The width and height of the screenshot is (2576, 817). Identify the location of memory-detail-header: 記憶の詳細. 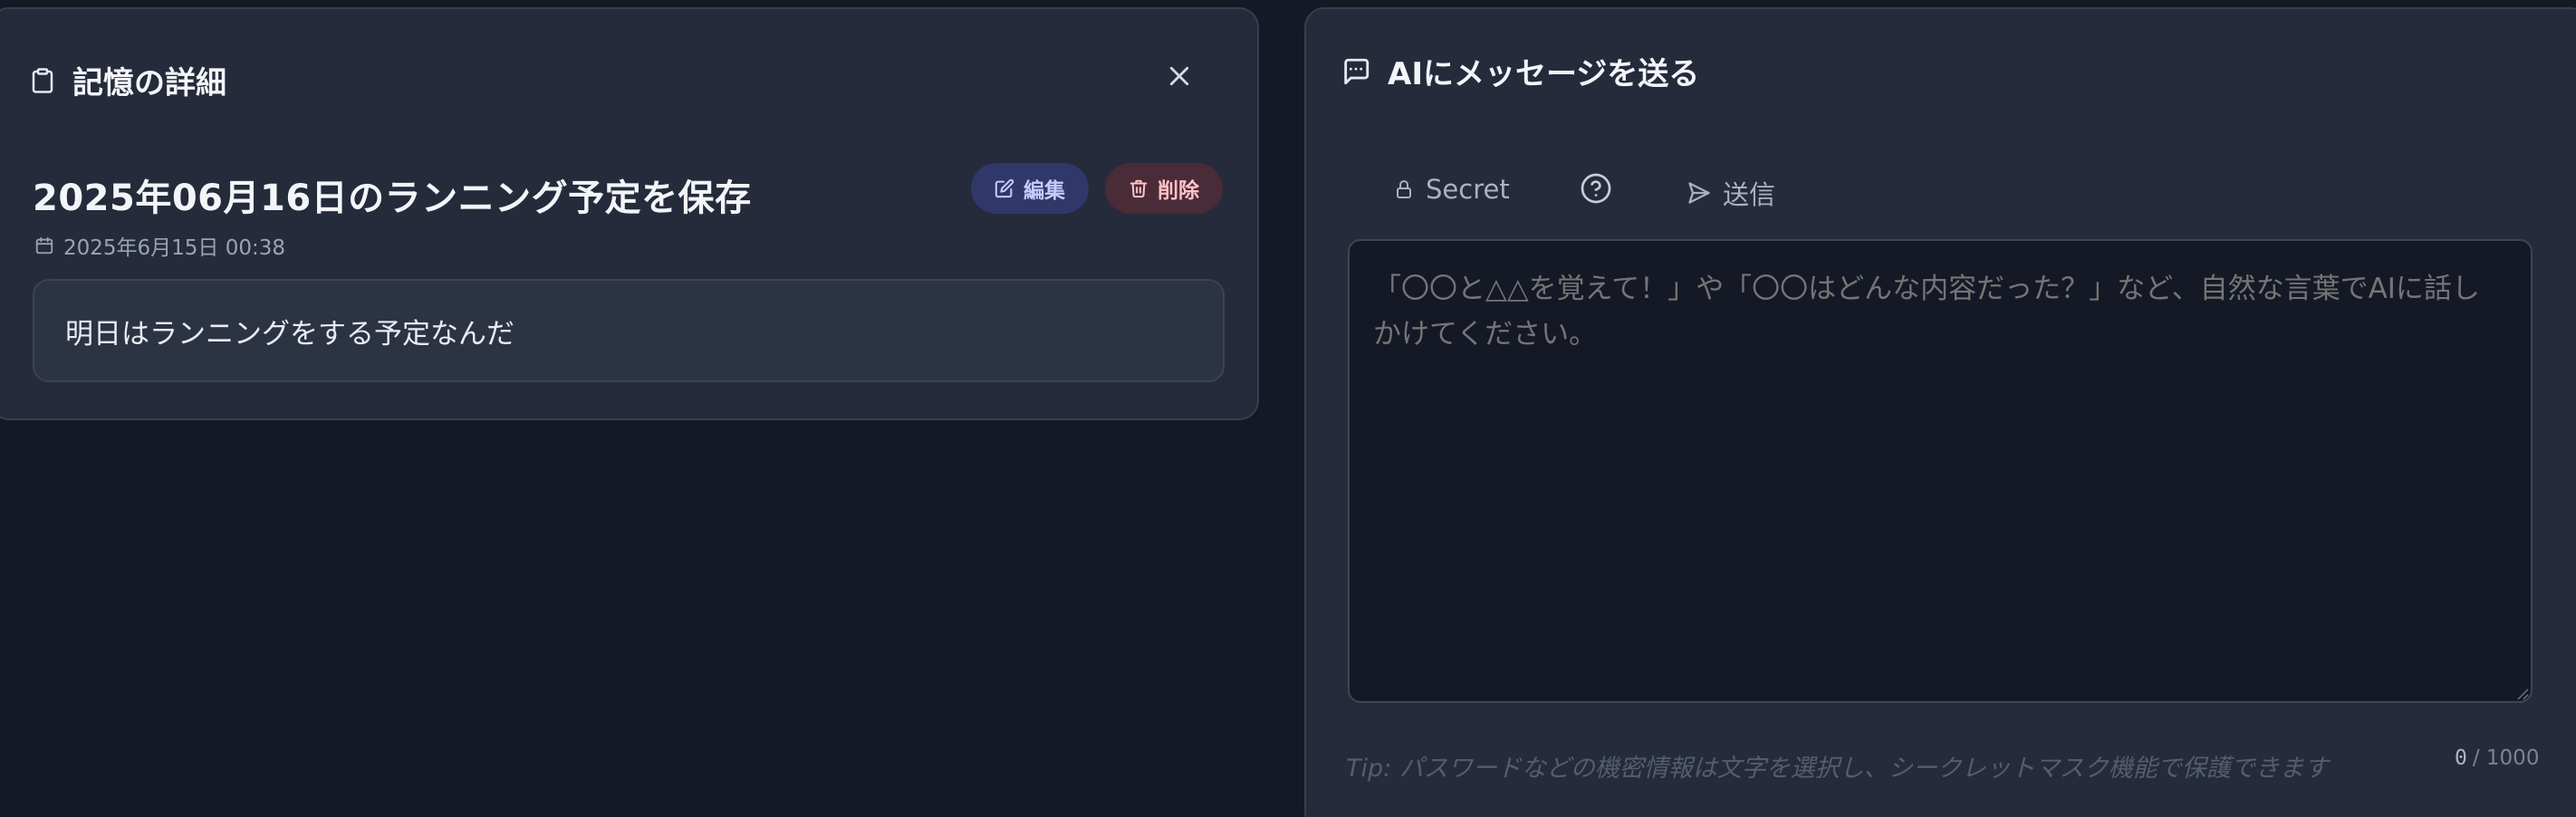
(127, 80).